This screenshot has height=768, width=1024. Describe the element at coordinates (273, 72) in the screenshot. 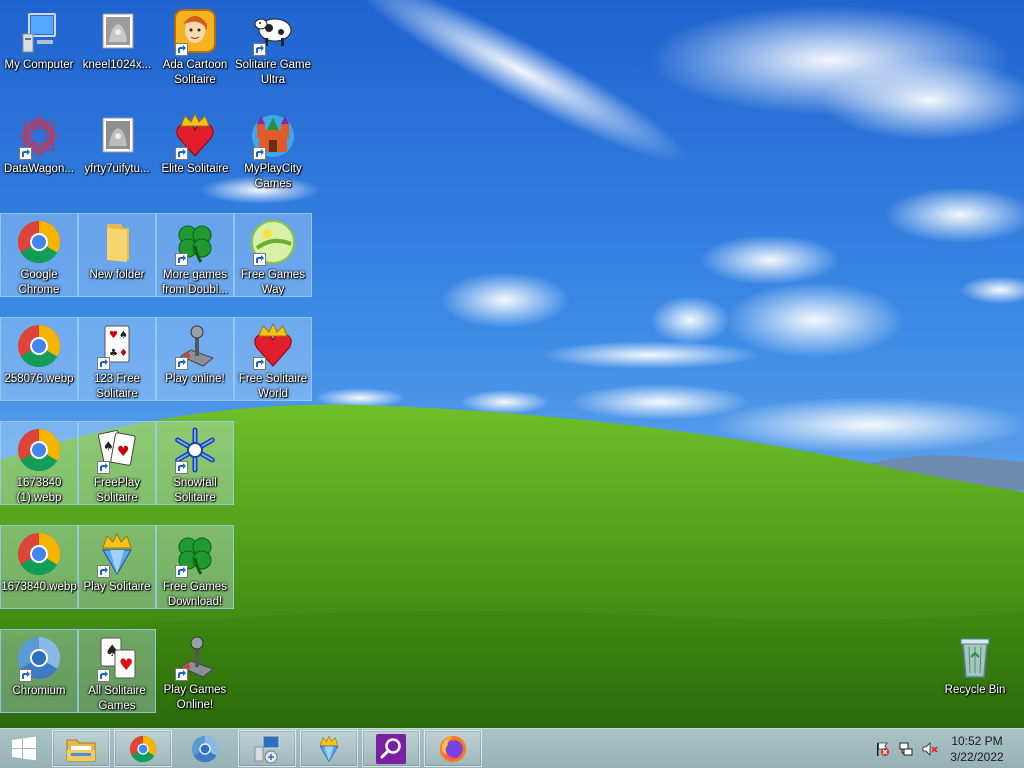

I see `desktop-icon-label: Solitaire Game Ultra` at that location.